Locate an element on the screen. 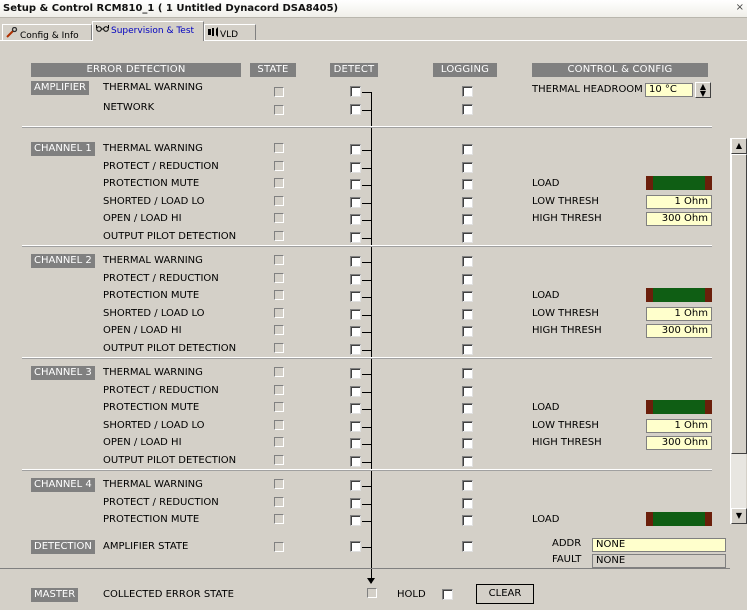  load-label: LOAD is located at coordinates (546, 295).